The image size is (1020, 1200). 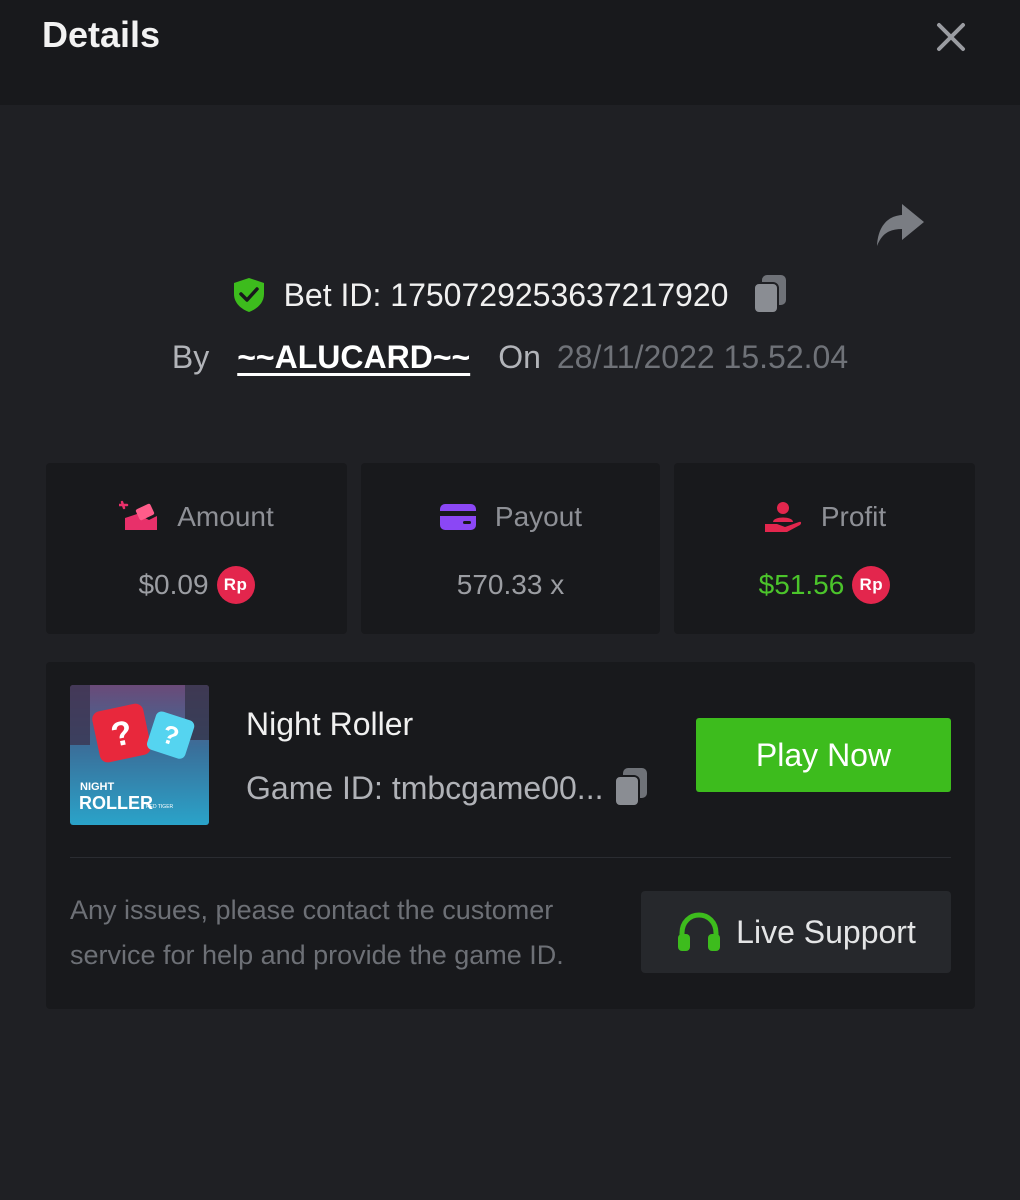 What do you see at coordinates (538, 516) in the screenshot?
I see `payout-label: Payout` at bounding box center [538, 516].